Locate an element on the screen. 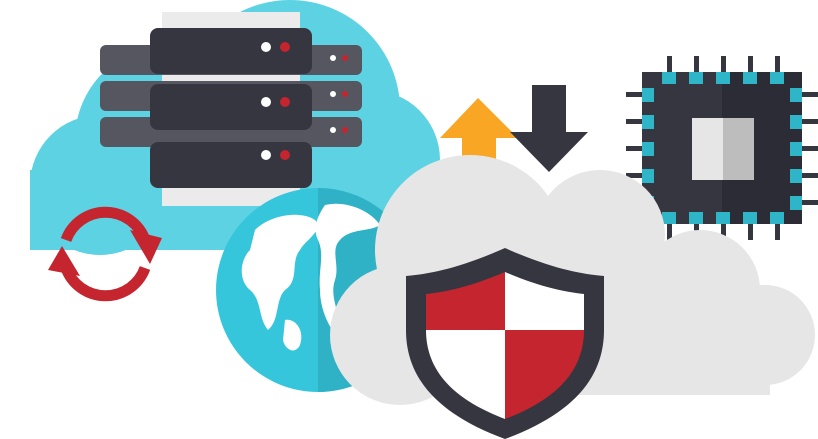  download-arrow-icon is located at coordinates (549, 128).